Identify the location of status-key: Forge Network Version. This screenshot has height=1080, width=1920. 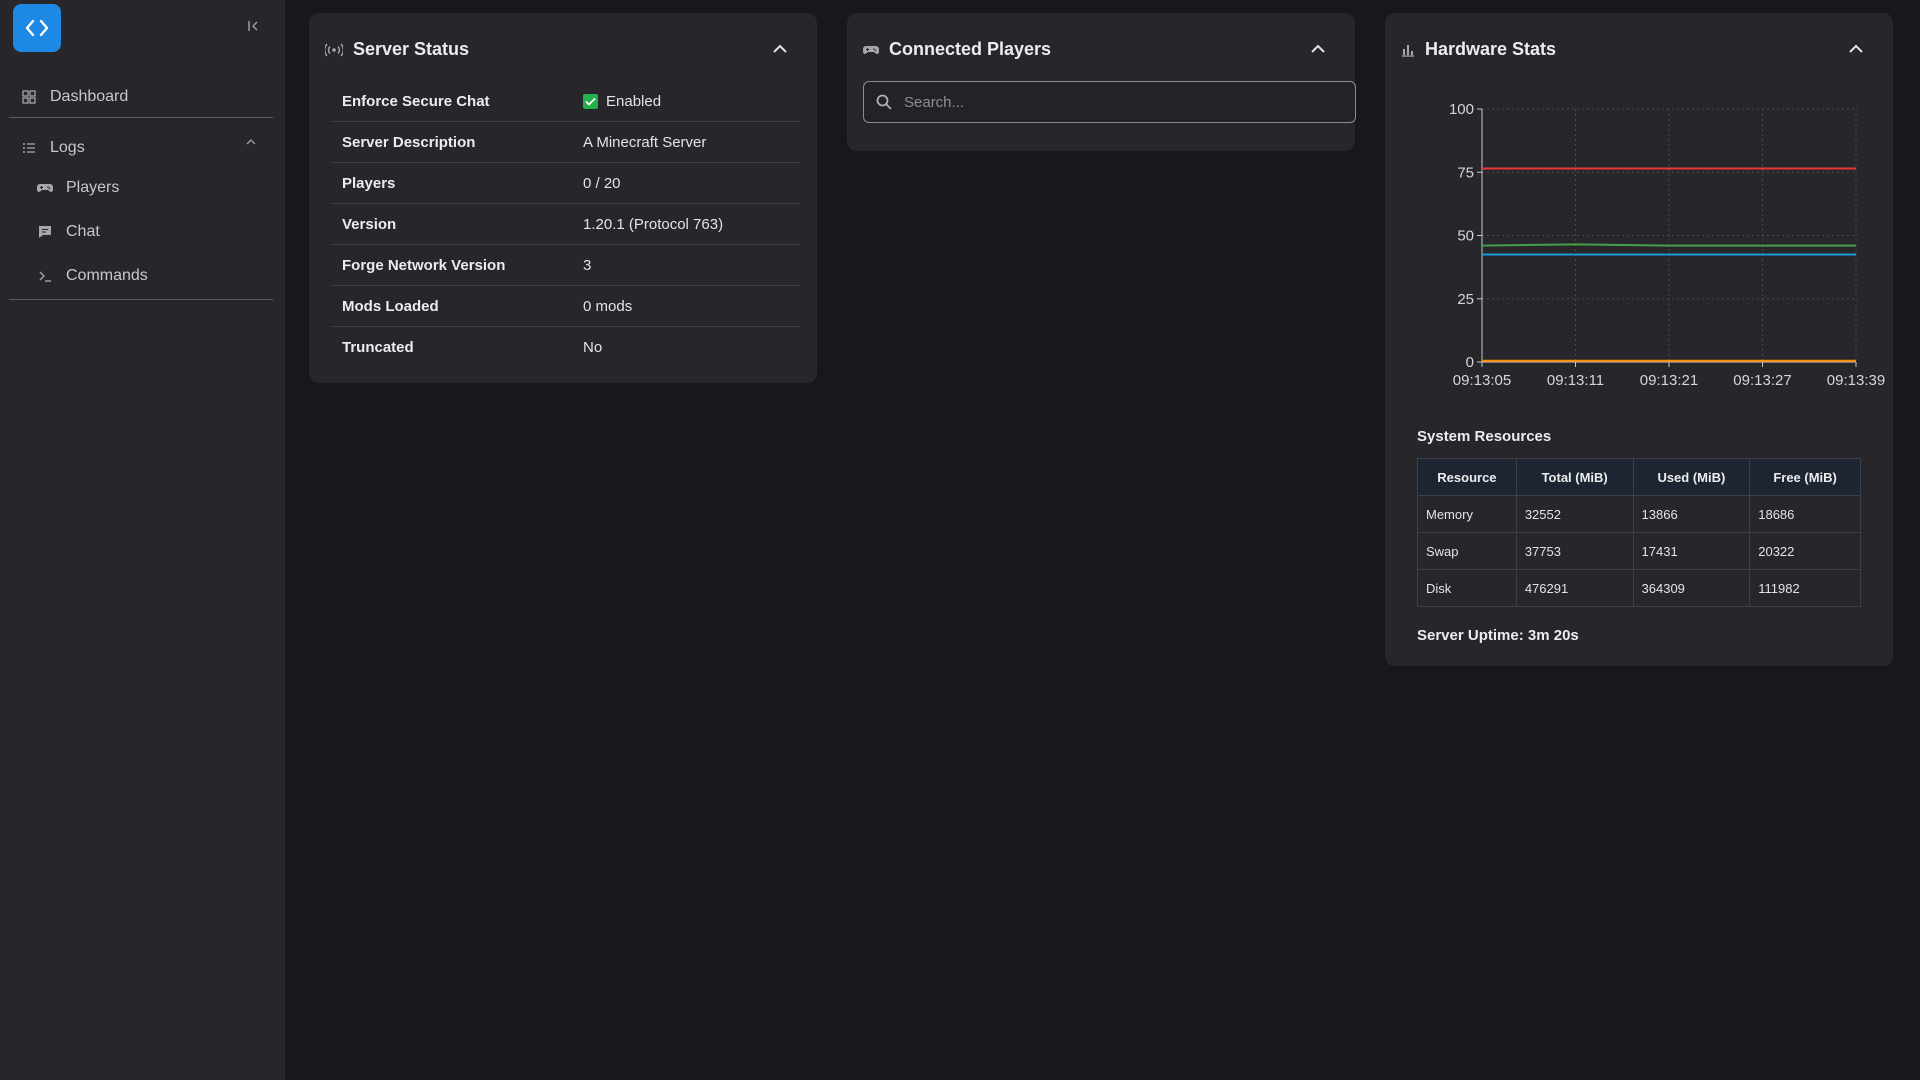
(424, 265).